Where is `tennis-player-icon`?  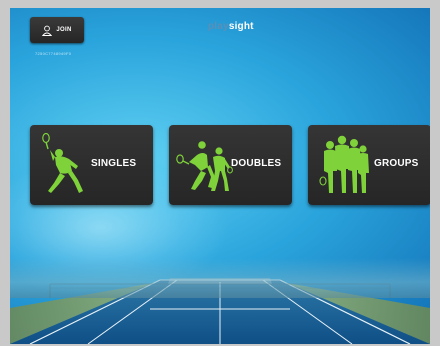
tennis-player-icon is located at coordinates (62, 163).